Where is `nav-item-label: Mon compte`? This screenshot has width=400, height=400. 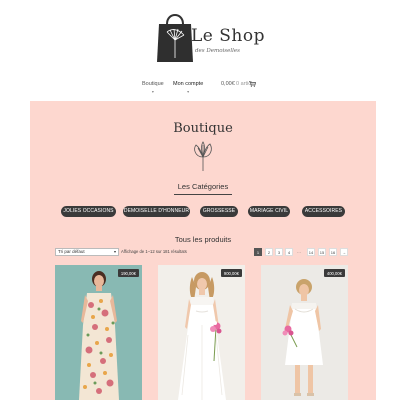 nav-item-label: Mon compte is located at coordinates (188, 84).